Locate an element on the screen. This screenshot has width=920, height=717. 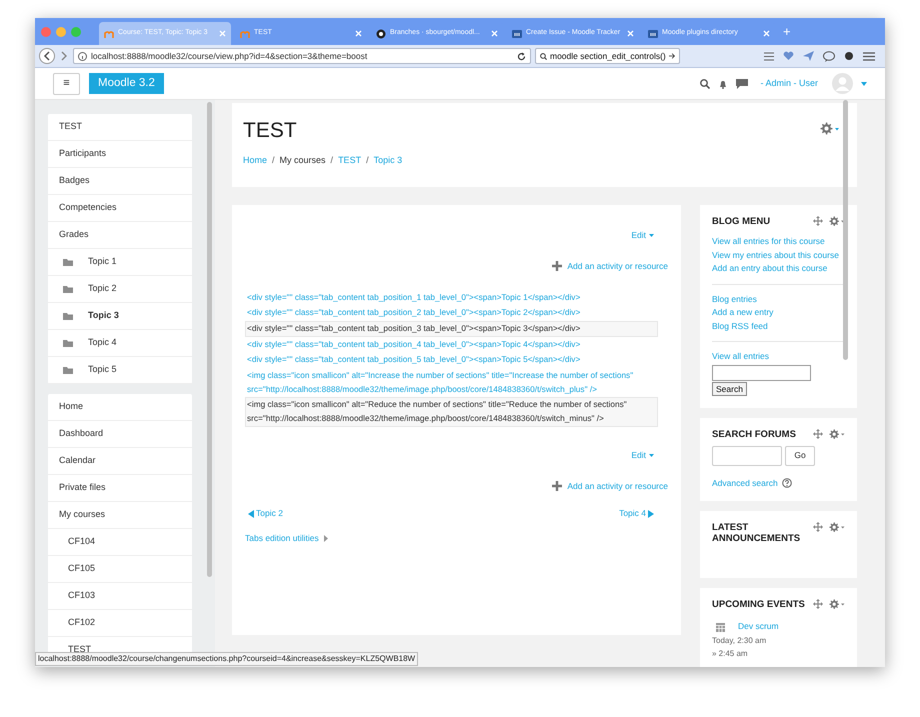
advanced-search-link: Advanced search is located at coordinates (745, 483).